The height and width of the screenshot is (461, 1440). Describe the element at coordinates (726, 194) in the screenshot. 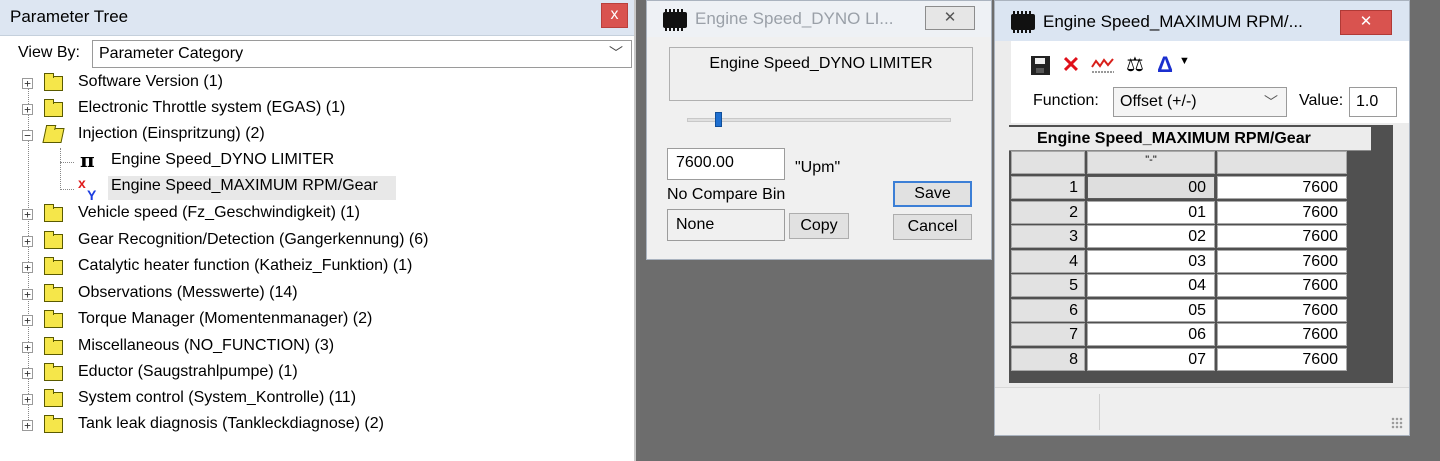

I see `compare-bin-label: No Compare Bin` at that location.